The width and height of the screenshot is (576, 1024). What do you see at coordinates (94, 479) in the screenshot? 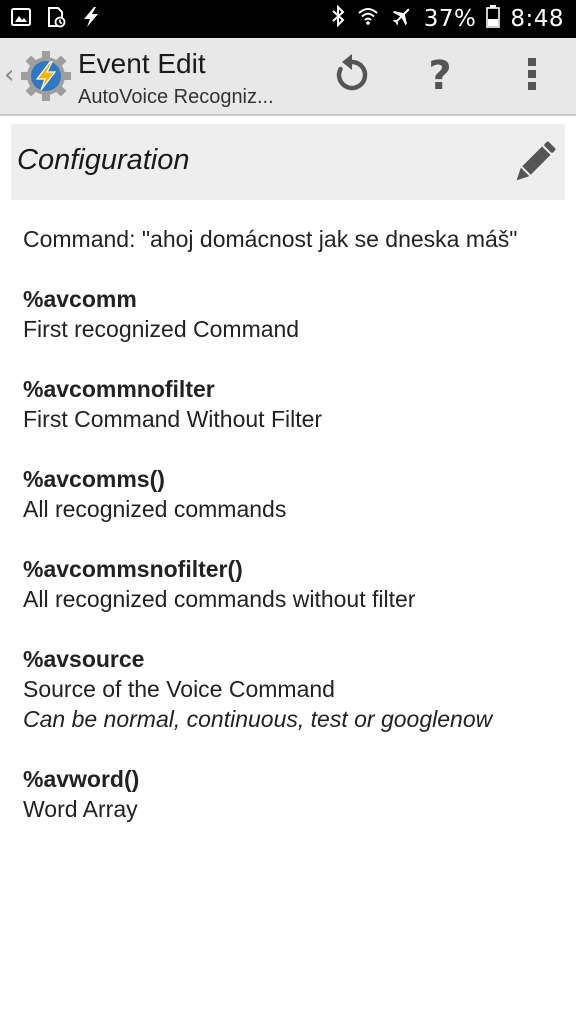
I see `variable-name: %avcomms()` at bounding box center [94, 479].